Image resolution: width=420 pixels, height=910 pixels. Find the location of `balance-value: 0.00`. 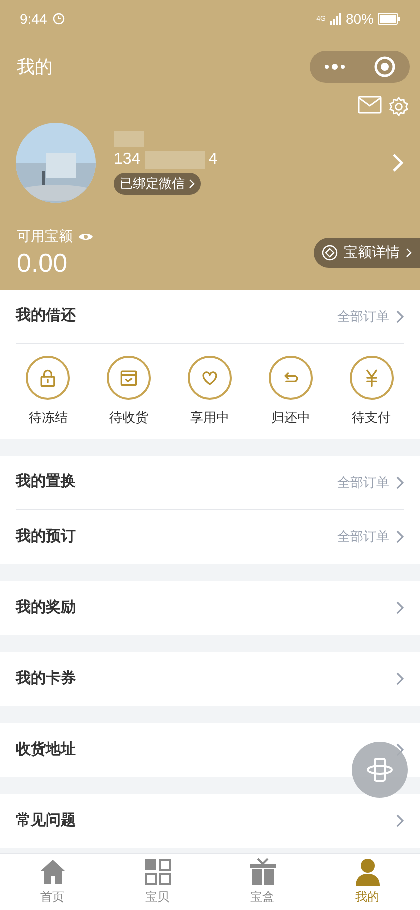

balance-value: 0.00 is located at coordinates (43, 263).